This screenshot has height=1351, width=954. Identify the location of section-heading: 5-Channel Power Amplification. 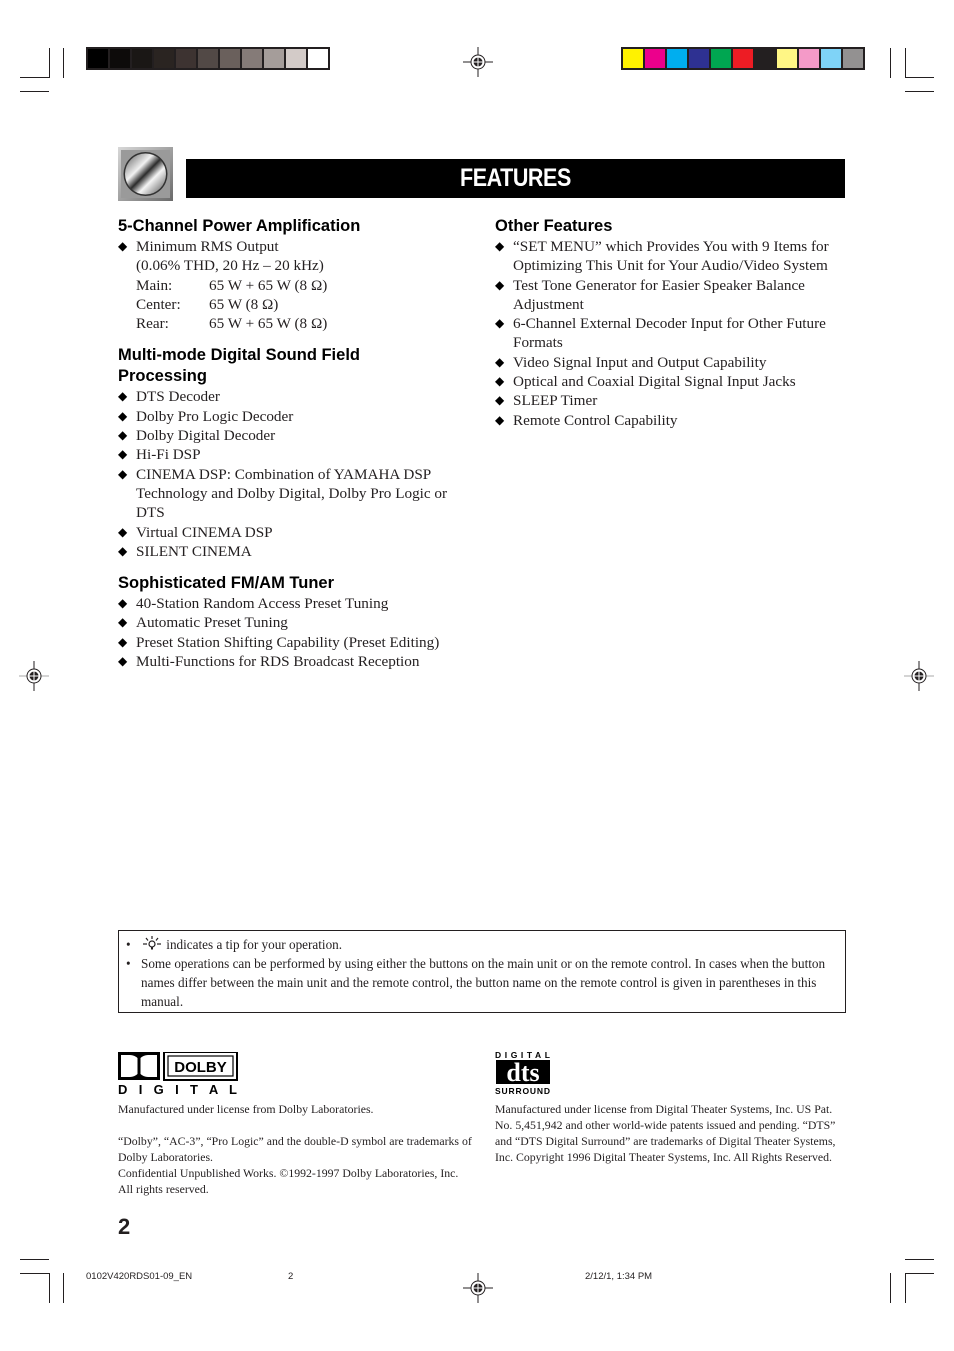
(239, 226).